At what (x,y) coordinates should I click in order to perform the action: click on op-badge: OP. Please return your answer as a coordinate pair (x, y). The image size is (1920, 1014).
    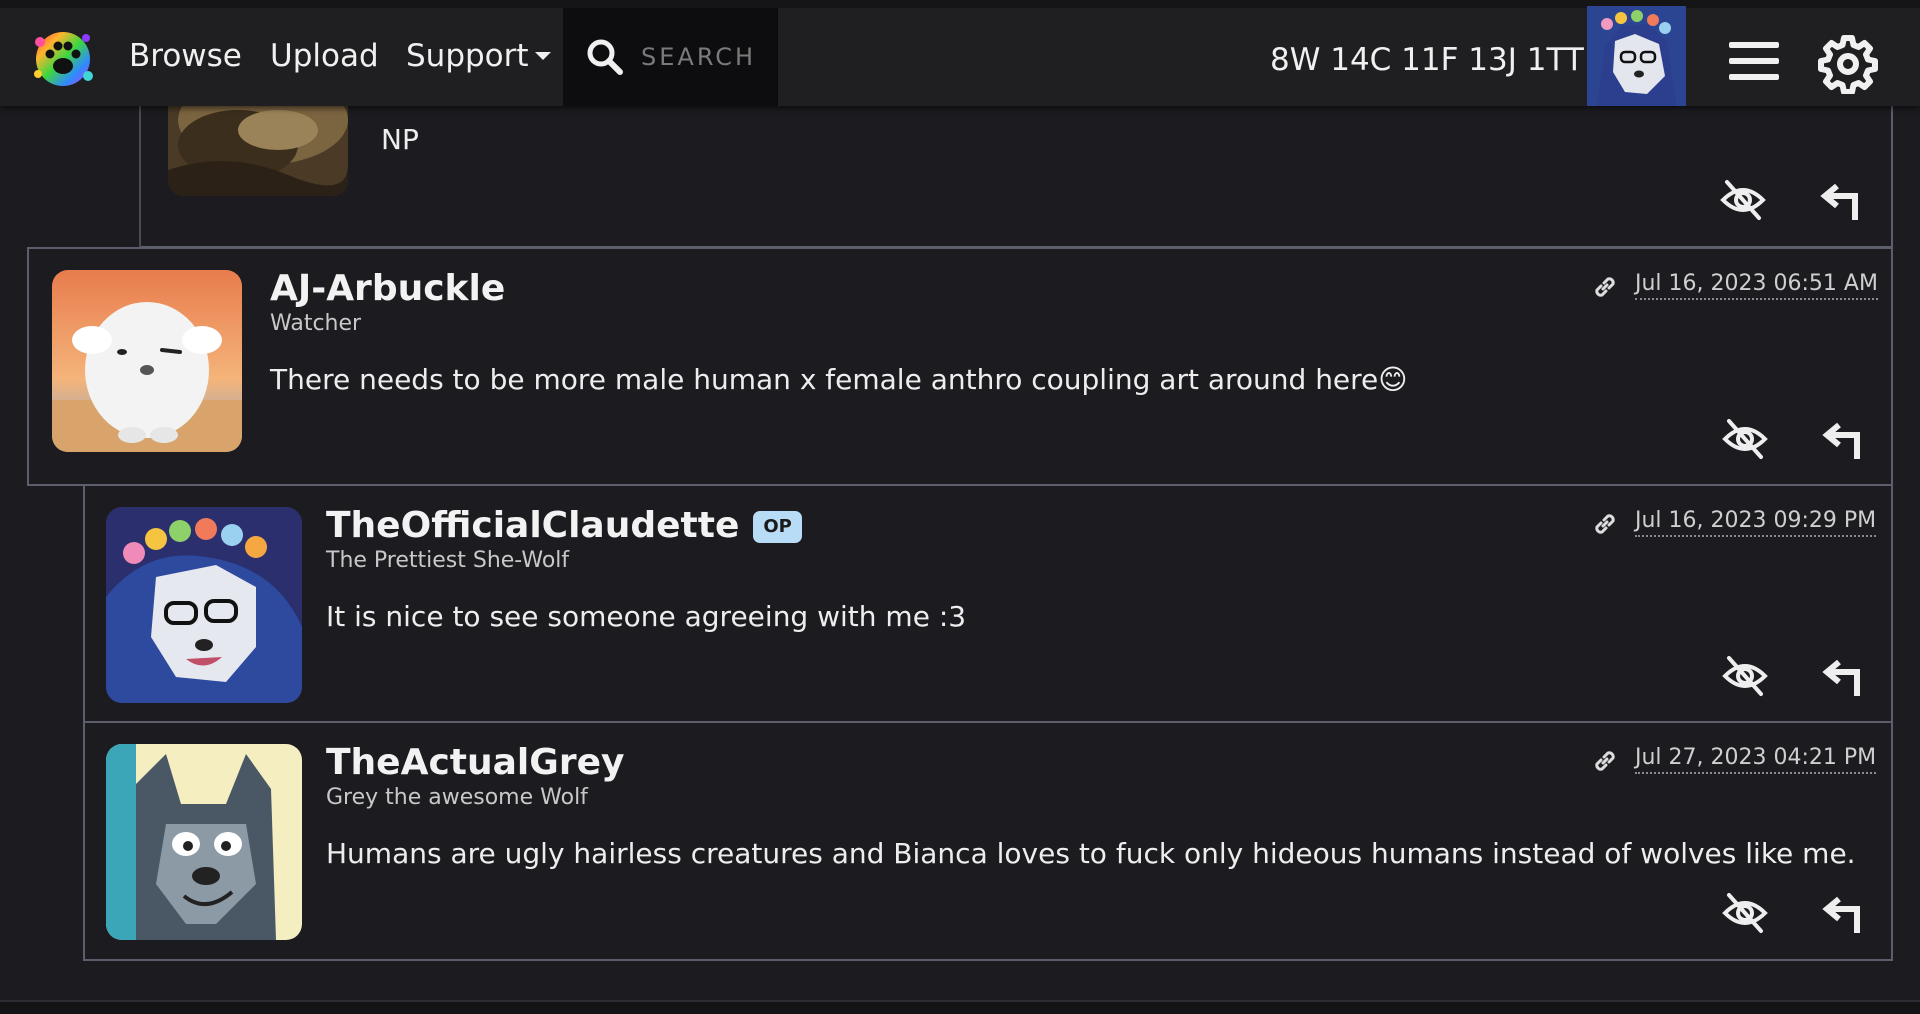
    Looking at the image, I should click on (777, 527).